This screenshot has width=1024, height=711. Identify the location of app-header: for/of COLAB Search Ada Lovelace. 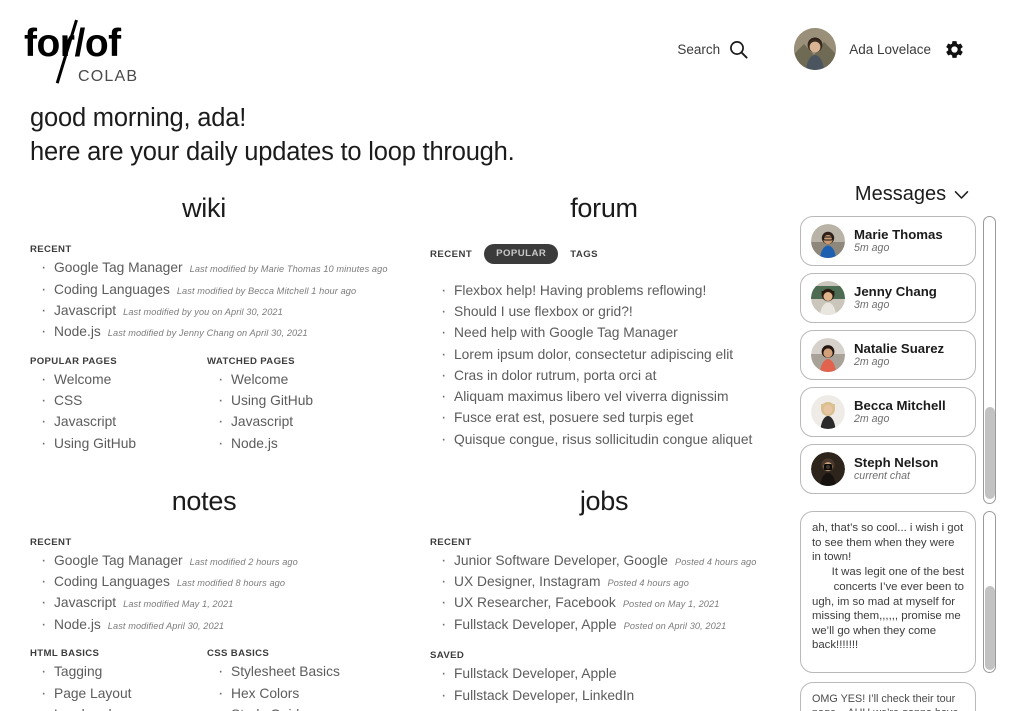
(512, 48).